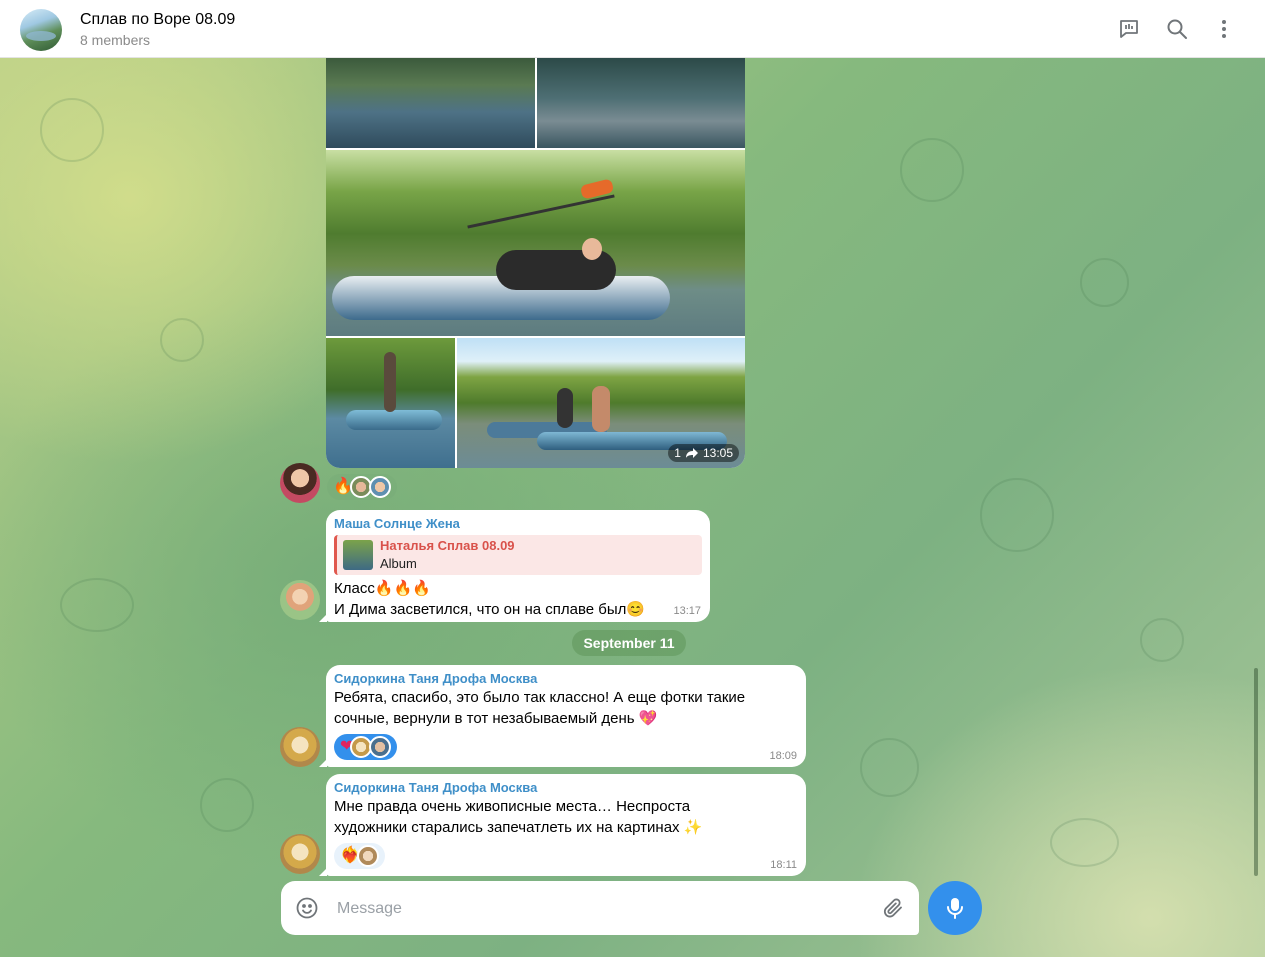 This screenshot has height=957, width=1265. What do you see at coordinates (687, 611) in the screenshot?
I see `message-time: 13:17` at bounding box center [687, 611].